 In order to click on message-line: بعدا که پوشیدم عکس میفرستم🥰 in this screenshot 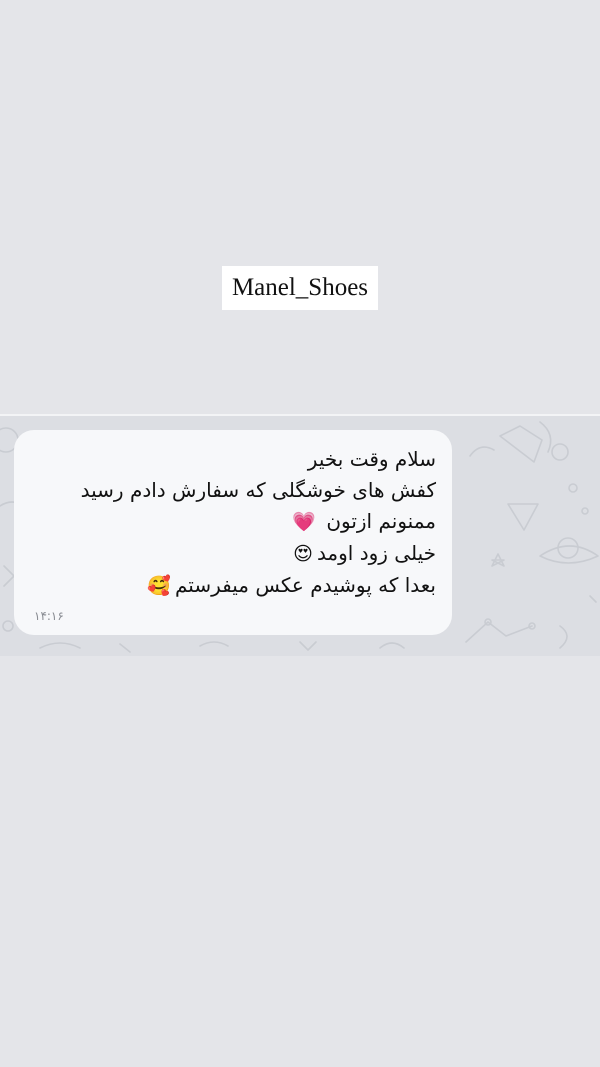, I will do `click(233, 586)`.